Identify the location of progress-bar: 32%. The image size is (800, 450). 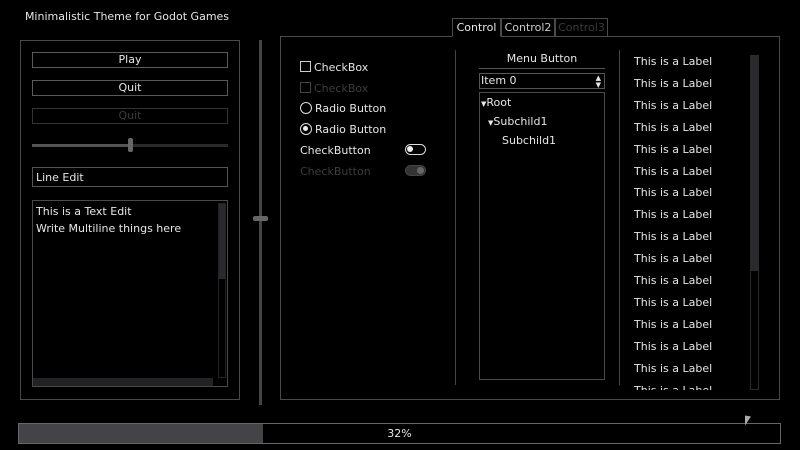
(399, 433).